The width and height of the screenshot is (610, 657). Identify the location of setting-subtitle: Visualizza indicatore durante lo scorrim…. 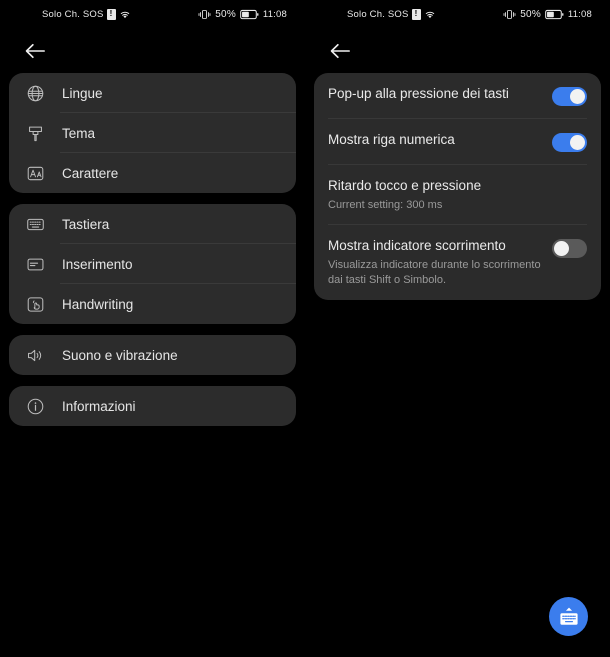
(434, 272).